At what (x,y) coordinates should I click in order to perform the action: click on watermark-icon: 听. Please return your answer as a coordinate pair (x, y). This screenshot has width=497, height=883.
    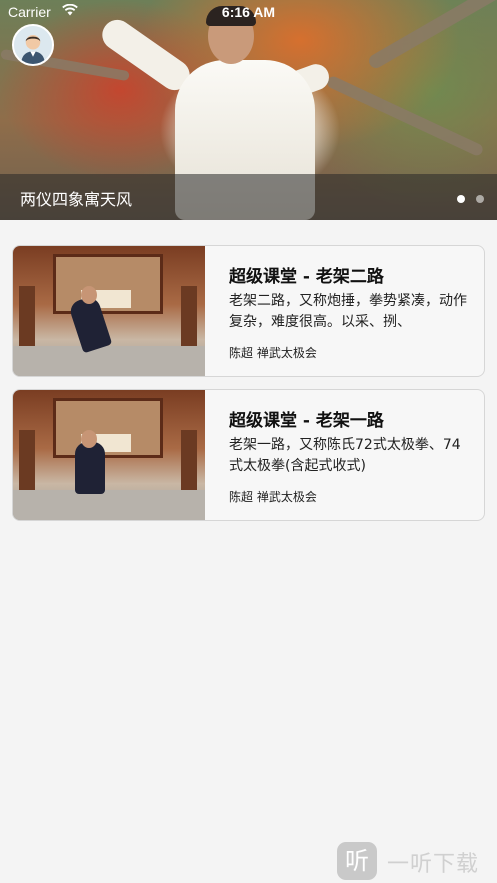
    Looking at the image, I should click on (357, 861).